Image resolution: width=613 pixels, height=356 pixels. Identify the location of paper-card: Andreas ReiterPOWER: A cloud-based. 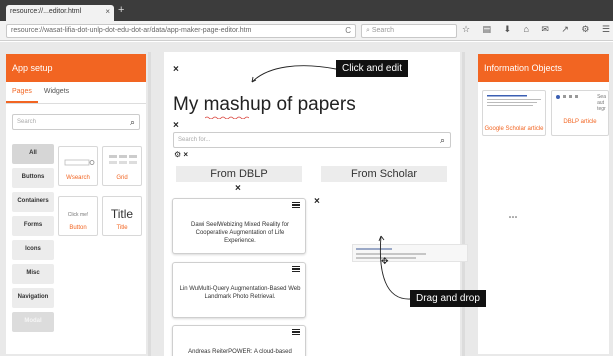
(239, 340).